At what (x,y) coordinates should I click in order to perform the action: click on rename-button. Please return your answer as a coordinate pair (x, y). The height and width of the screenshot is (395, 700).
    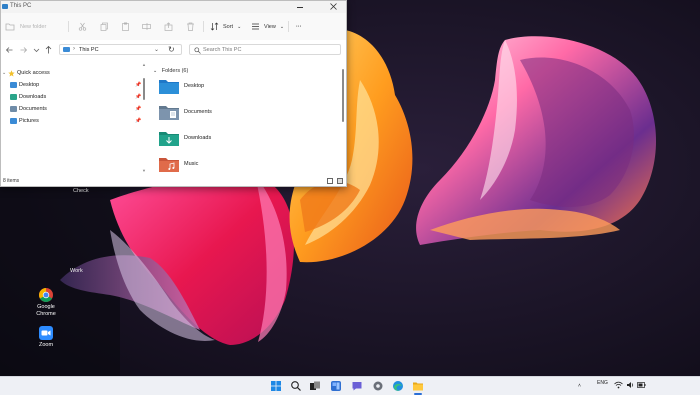
    Looking at the image, I should click on (146, 26).